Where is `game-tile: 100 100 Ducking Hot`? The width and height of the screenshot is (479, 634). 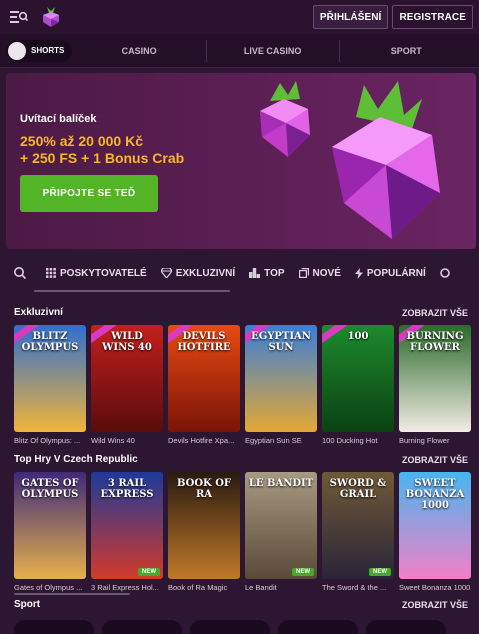 game-tile: 100 100 Ducking Hot is located at coordinates (358, 387).